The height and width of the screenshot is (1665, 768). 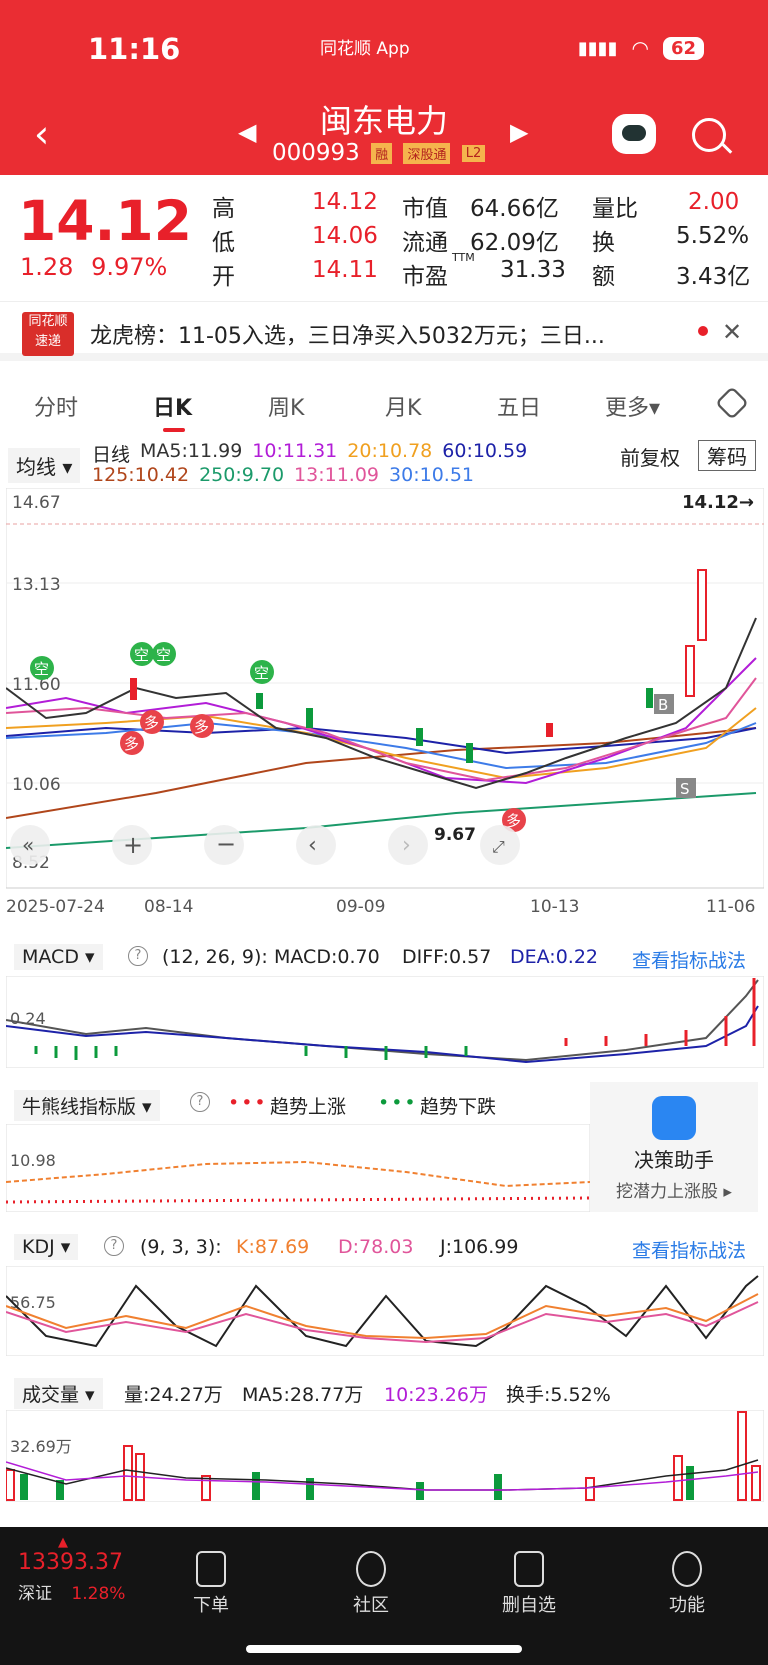 I want to click on decision-title: 决策助手, so click(x=674, y=1160).